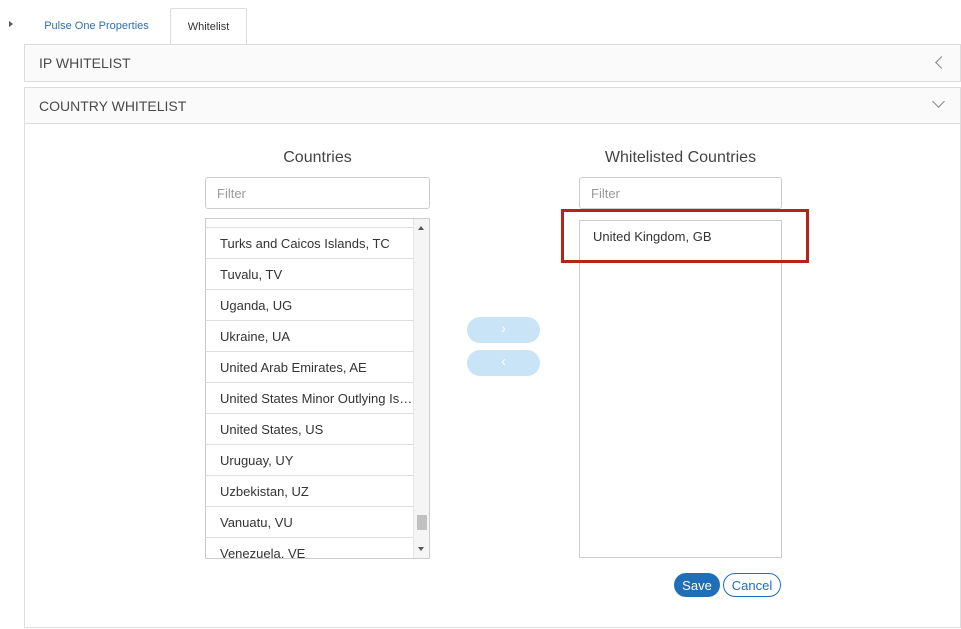 This screenshot has width=961, height=629. What do you see at coordinates (310, 243) in the screenshot?
I see `list-item: Turks and Caicos Islands, TC` at bounding box center [310, 243].